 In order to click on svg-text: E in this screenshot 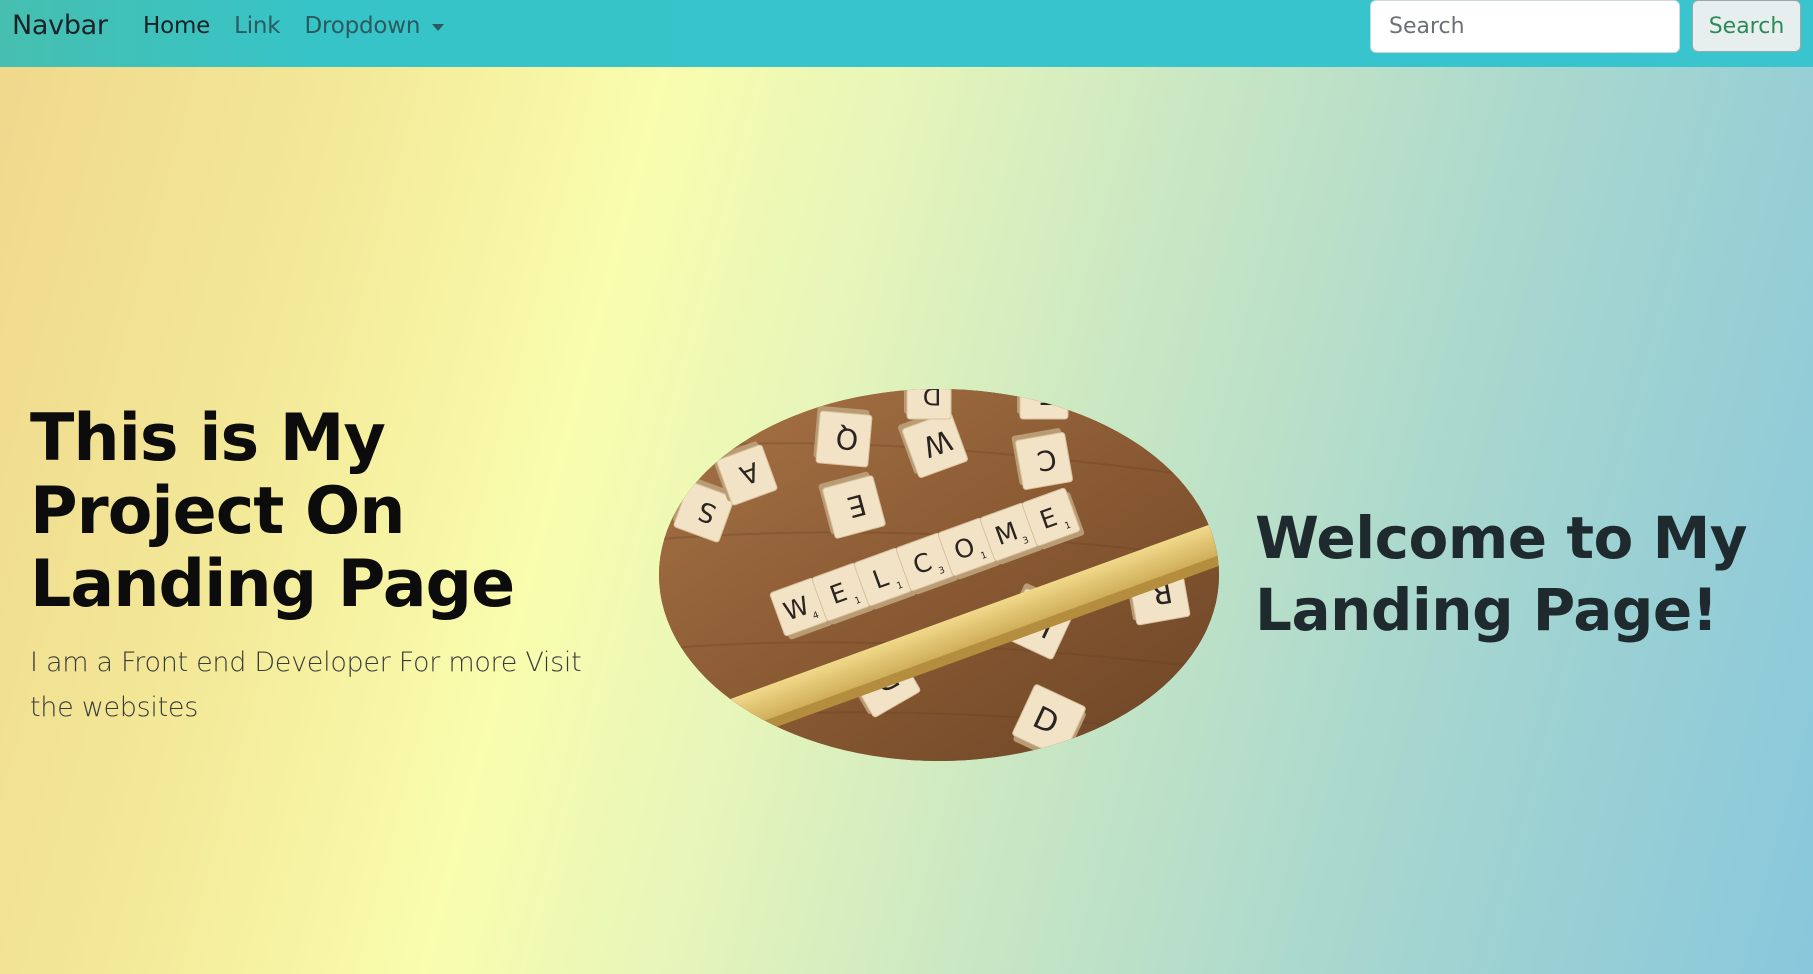, I will do `click(1047, 399)`.